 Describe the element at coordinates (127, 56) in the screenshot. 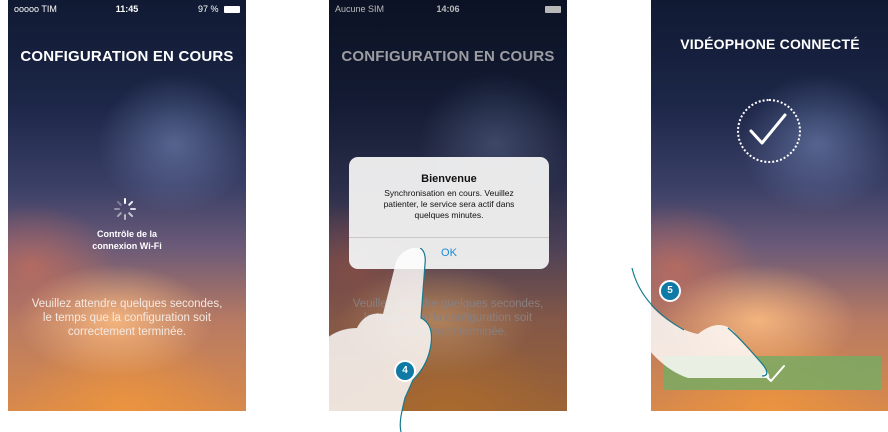

I see `page-title: CONFIGURATION EN COURS` at that location.